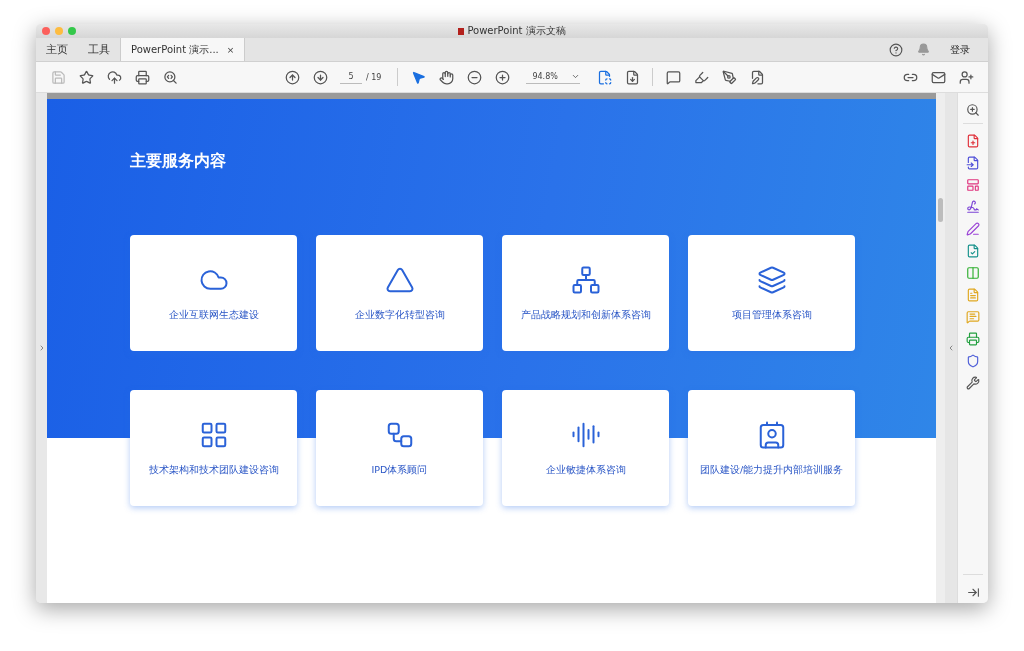 This screenshot has height=651, width=1024. What do you see at coordinates (973, 229) in the screenshot?
I see `pen-tool-icon` at bounding box center [973, 229].